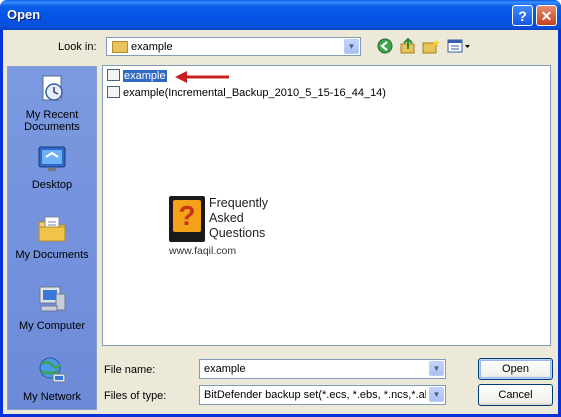 This screenshot has width=561, height=417. I want to click on file-name-value: example, so click(225, 369).